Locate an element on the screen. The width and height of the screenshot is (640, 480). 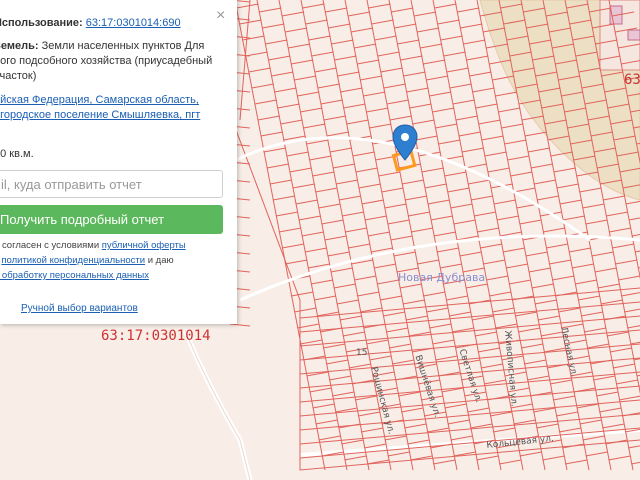
usage-row: Использование: 63:17:0301014:690 is located at coordinates (112, 23).